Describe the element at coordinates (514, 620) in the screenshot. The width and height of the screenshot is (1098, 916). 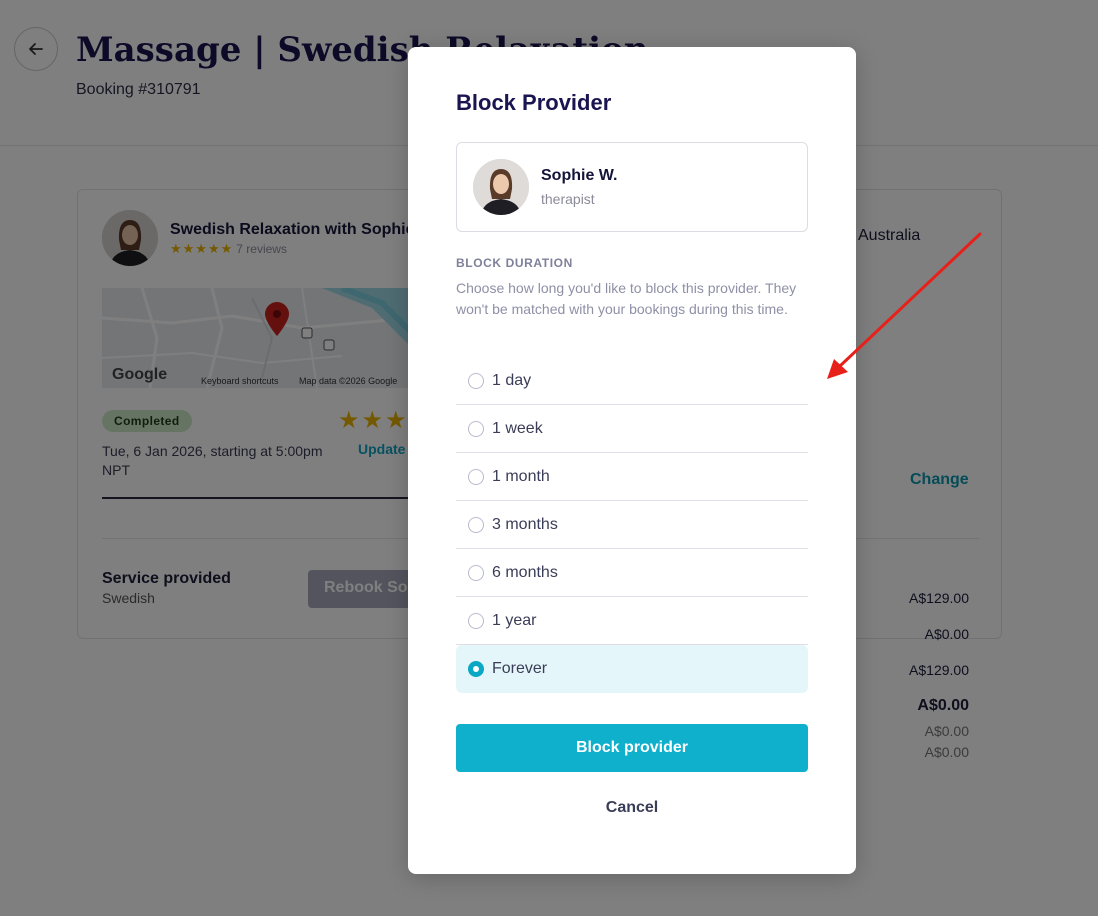
I see `option-label: 1 year` at that location.